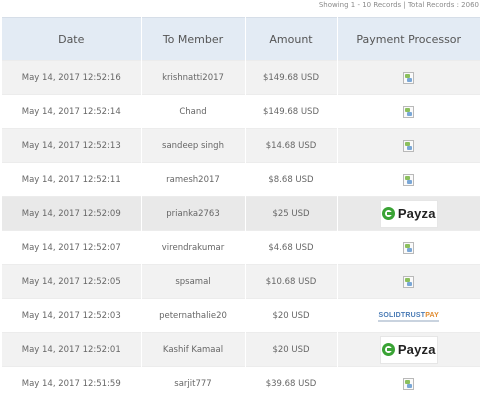 Image resolution: width=480 pixels, height=410 pixels. I want to click on cell-date: May 14, 2017 12:52:01, so click(72, 349).